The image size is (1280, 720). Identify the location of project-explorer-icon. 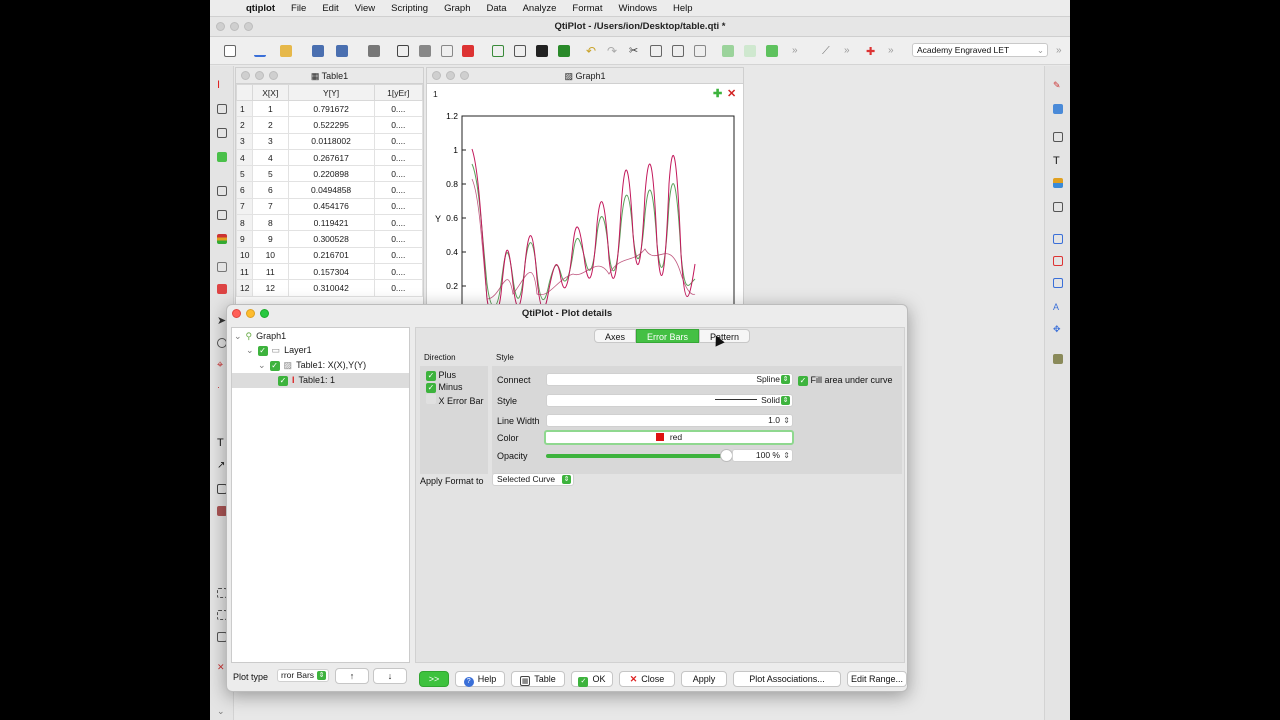
(498, 51).